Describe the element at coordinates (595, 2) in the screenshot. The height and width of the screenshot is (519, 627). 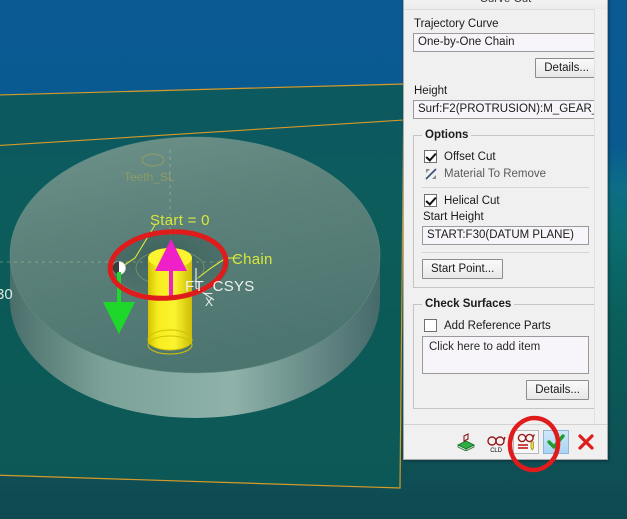
I see `close-icon: ×` at that location.